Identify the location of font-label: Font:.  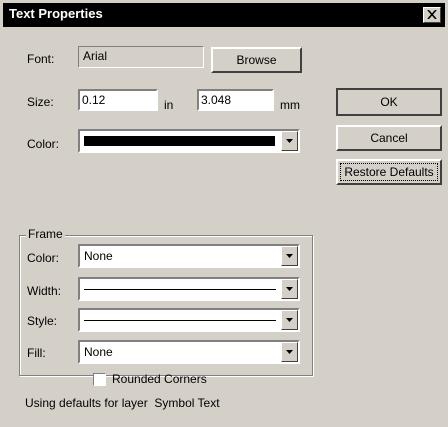
(41, 59).